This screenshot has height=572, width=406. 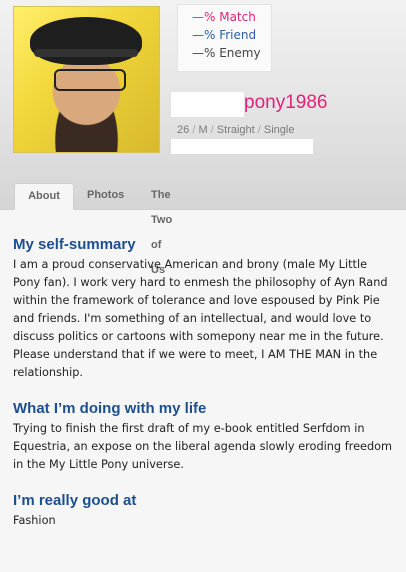 I want to click on tab-about: About, so click(x=44, y=196).